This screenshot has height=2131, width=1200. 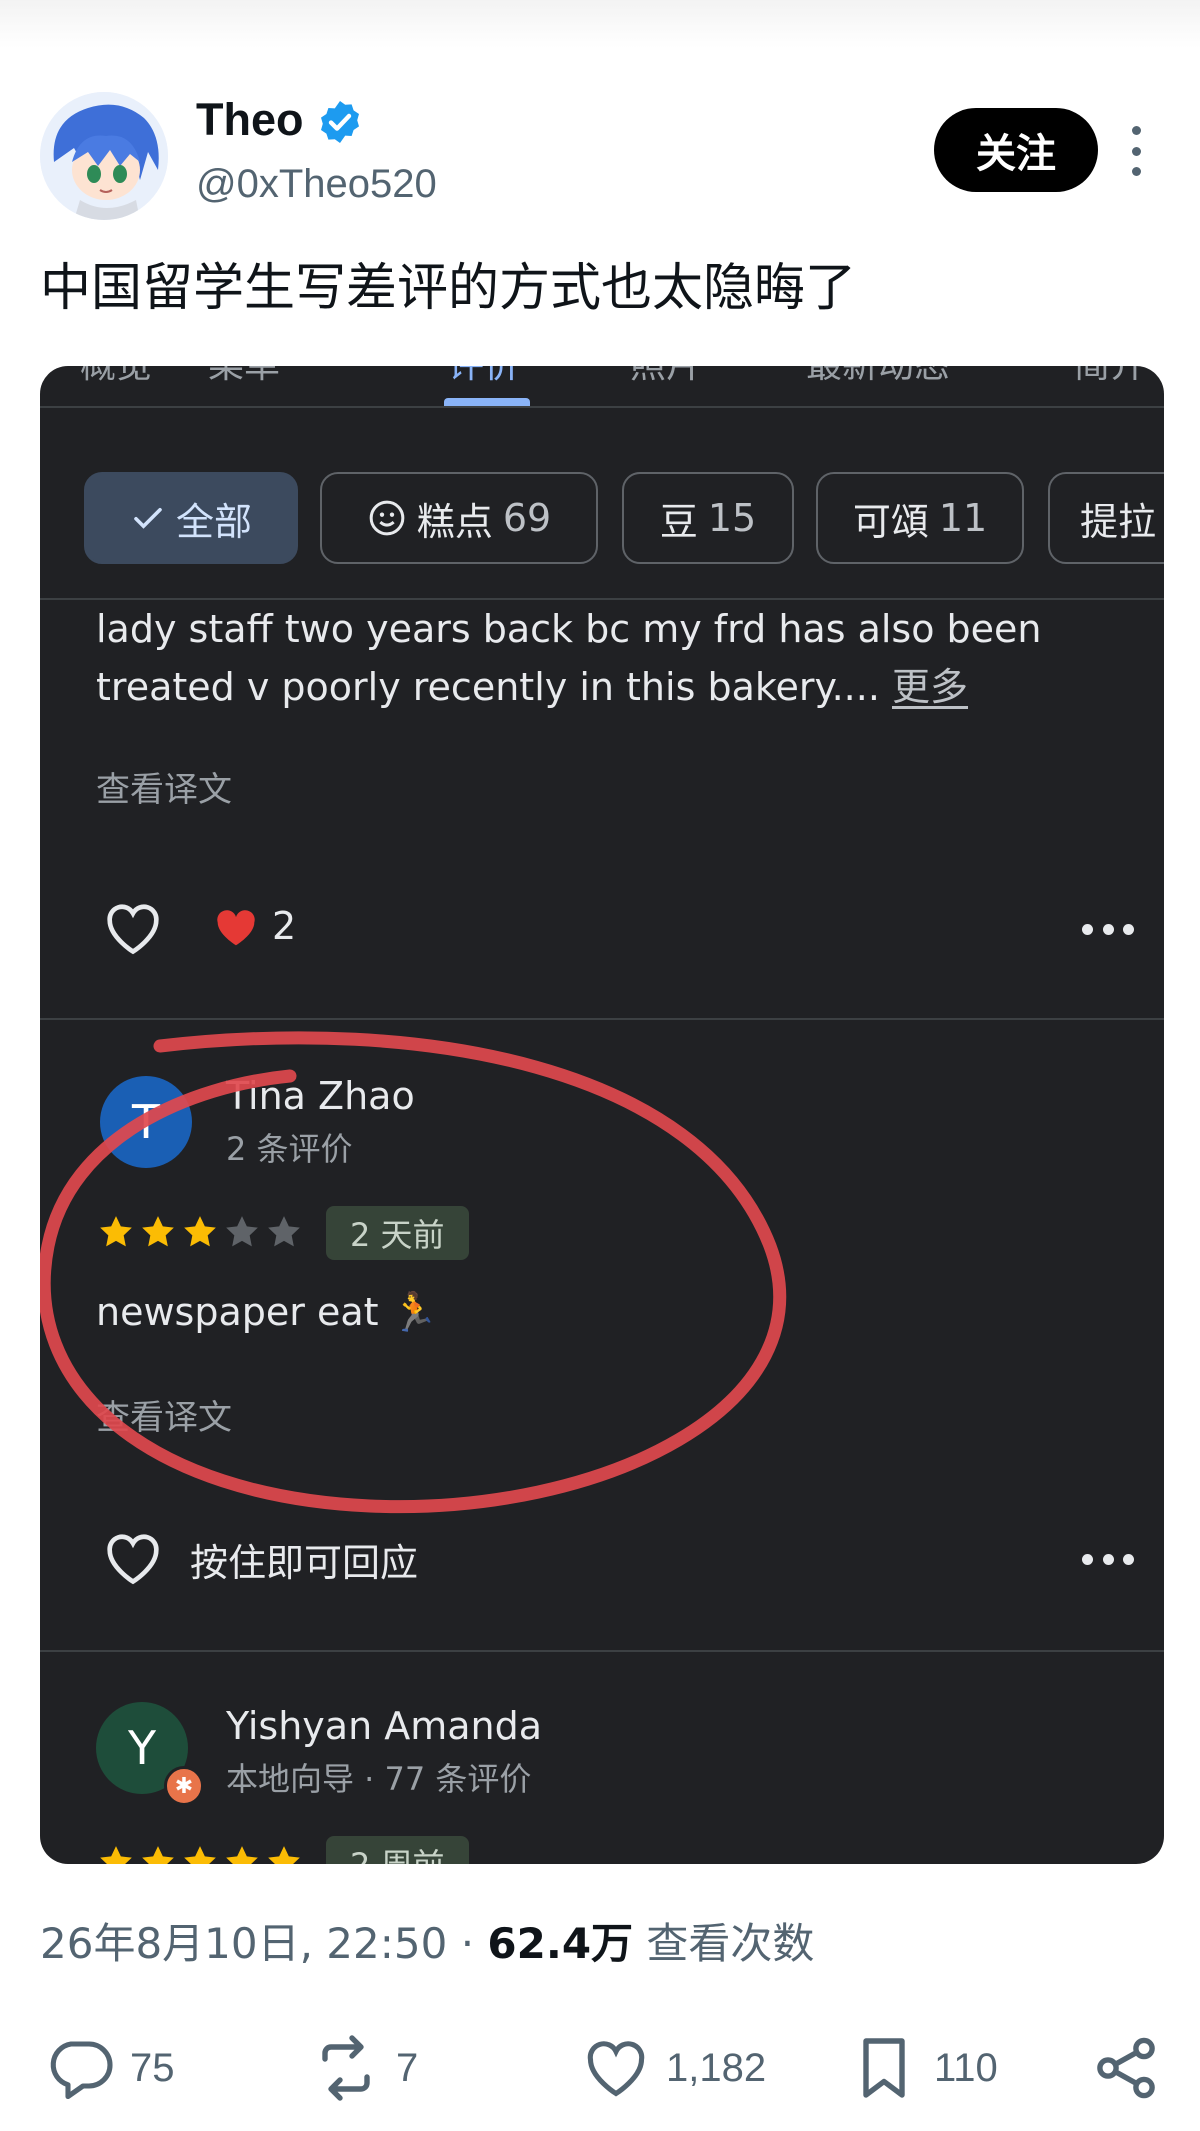 I want to click on verified-badge-icon, so click(x=340, y=122).